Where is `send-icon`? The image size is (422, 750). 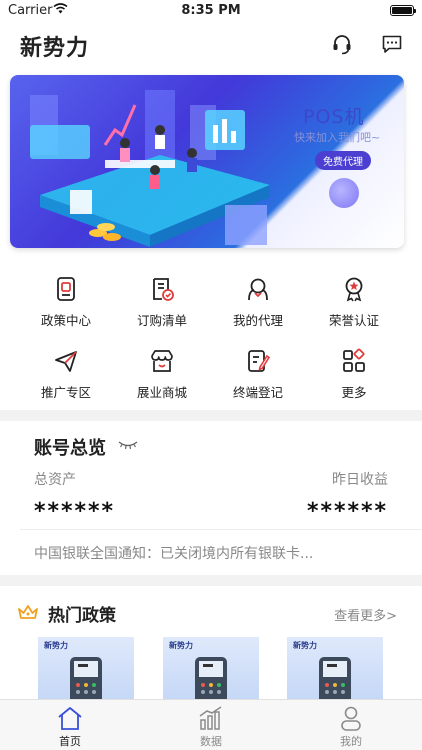
send-icon is located at coordinates (66, 361).